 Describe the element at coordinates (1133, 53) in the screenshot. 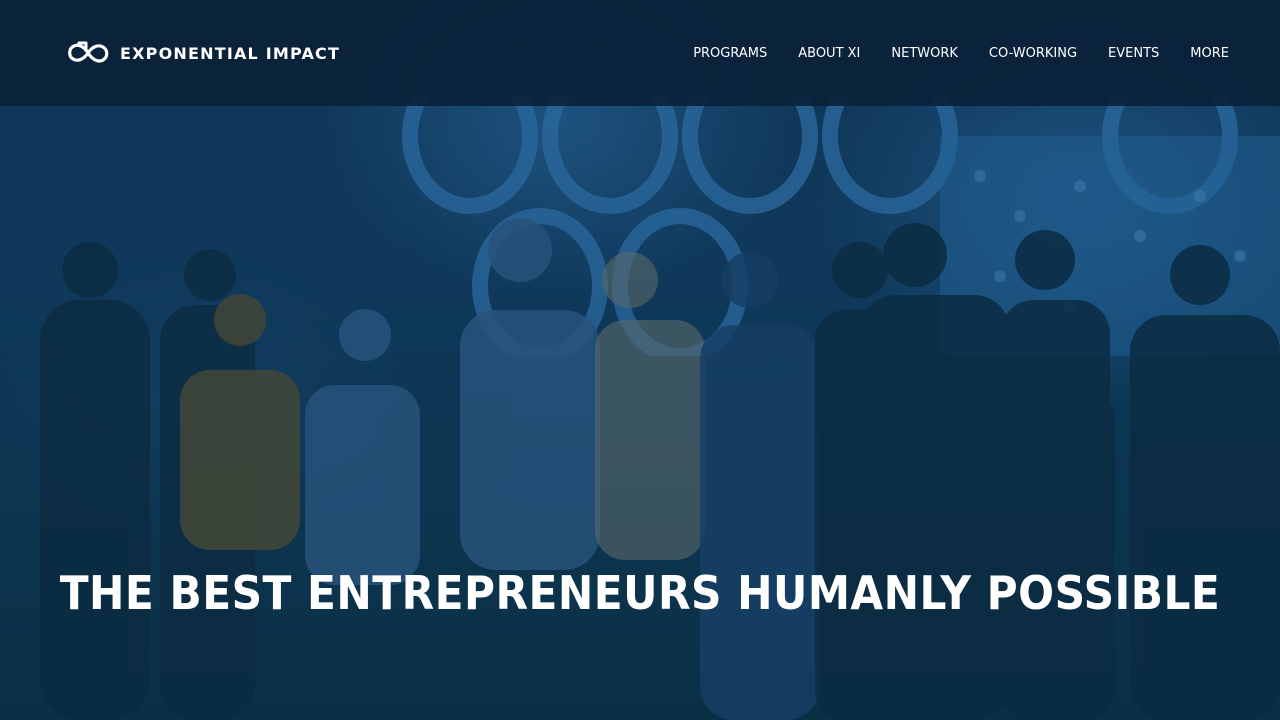

I see `nav-item-events: EVENTS` at that location.